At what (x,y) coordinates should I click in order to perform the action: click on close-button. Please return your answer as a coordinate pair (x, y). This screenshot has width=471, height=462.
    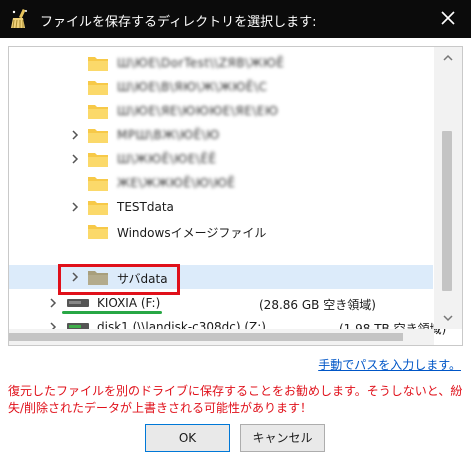
    Looking at the image, I should click on (449, 19).